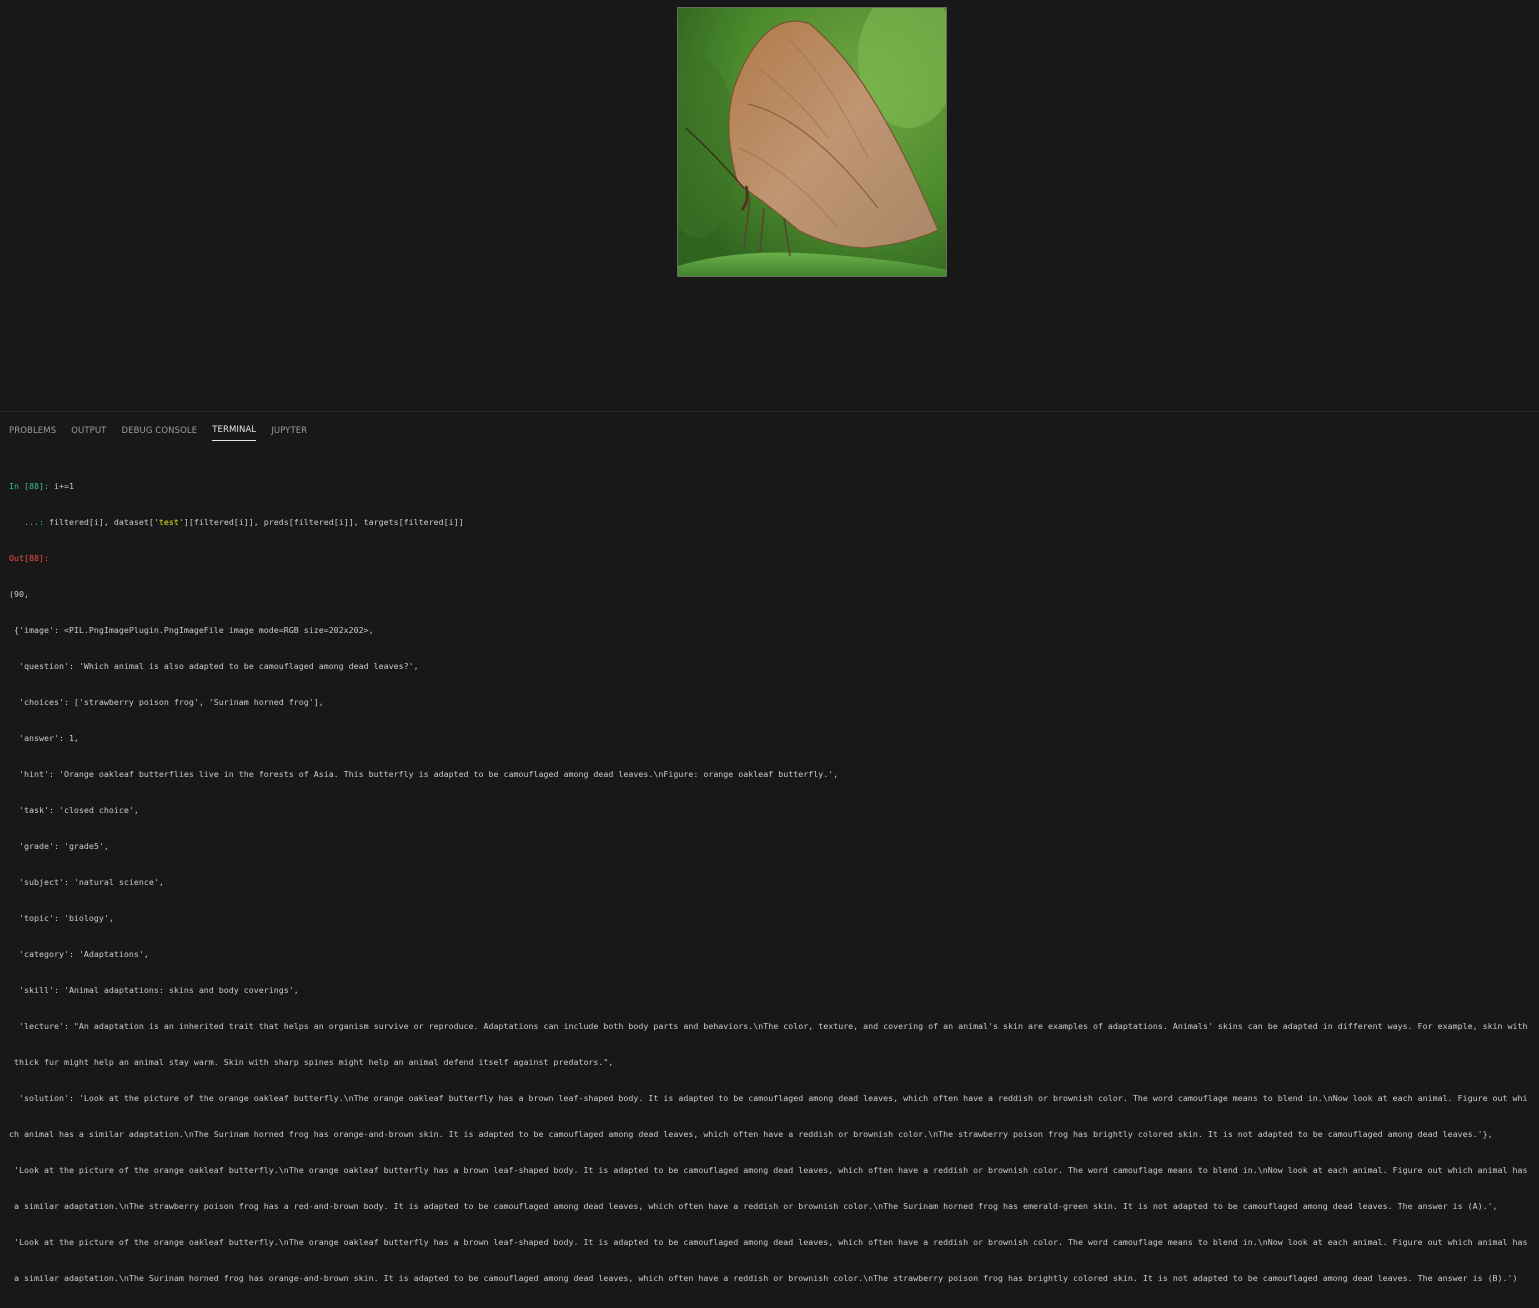 The image size is (1539, 1308). I want to click on output-line: 'topic': 'biology',, so click(61, 918).